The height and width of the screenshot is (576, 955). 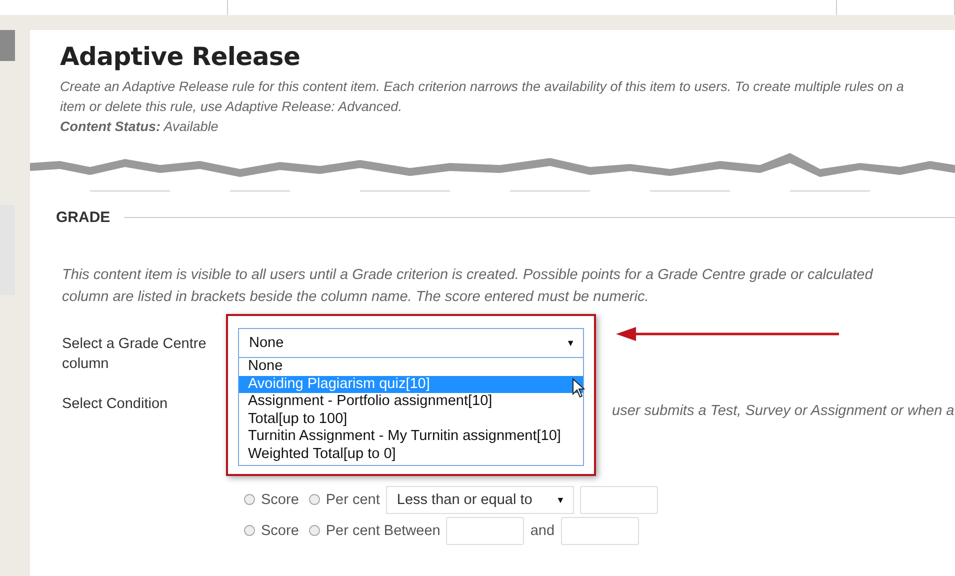 I want to click on page-description: Create an Adaptive Release rule for this content item. Each criterion narrows the availability of this item to users. To create multiple rules on a, so click(x=482, y=87).